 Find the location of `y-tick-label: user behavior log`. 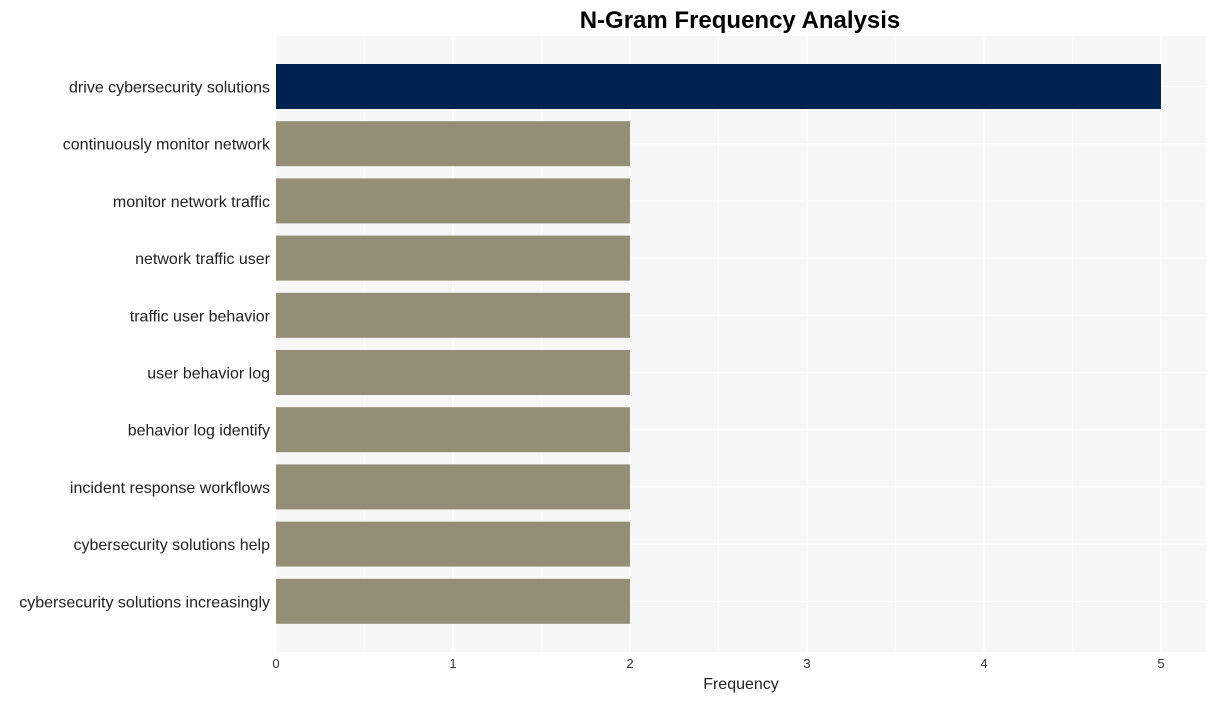

y-tick-label: user behavior log is located at coordinates (208, 374).